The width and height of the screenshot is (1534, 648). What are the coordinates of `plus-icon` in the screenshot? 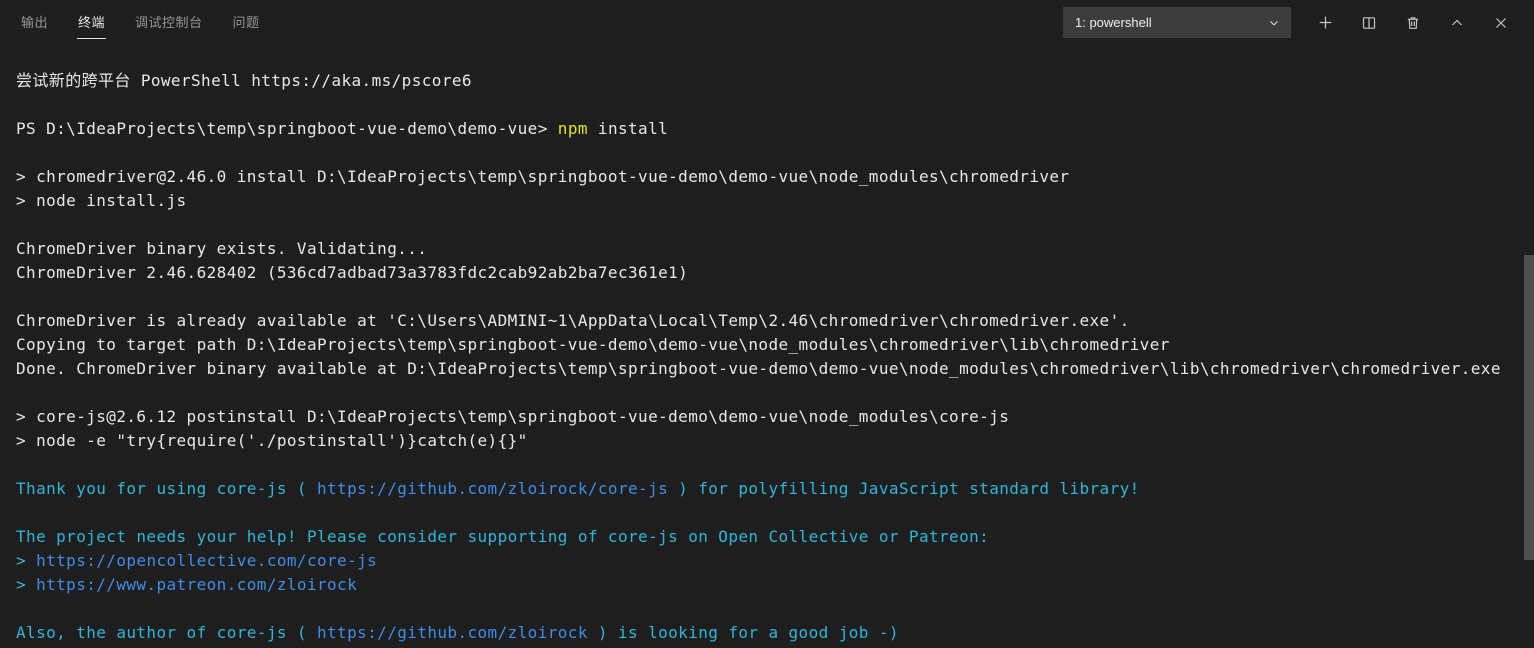 It's located at (1325, 22).